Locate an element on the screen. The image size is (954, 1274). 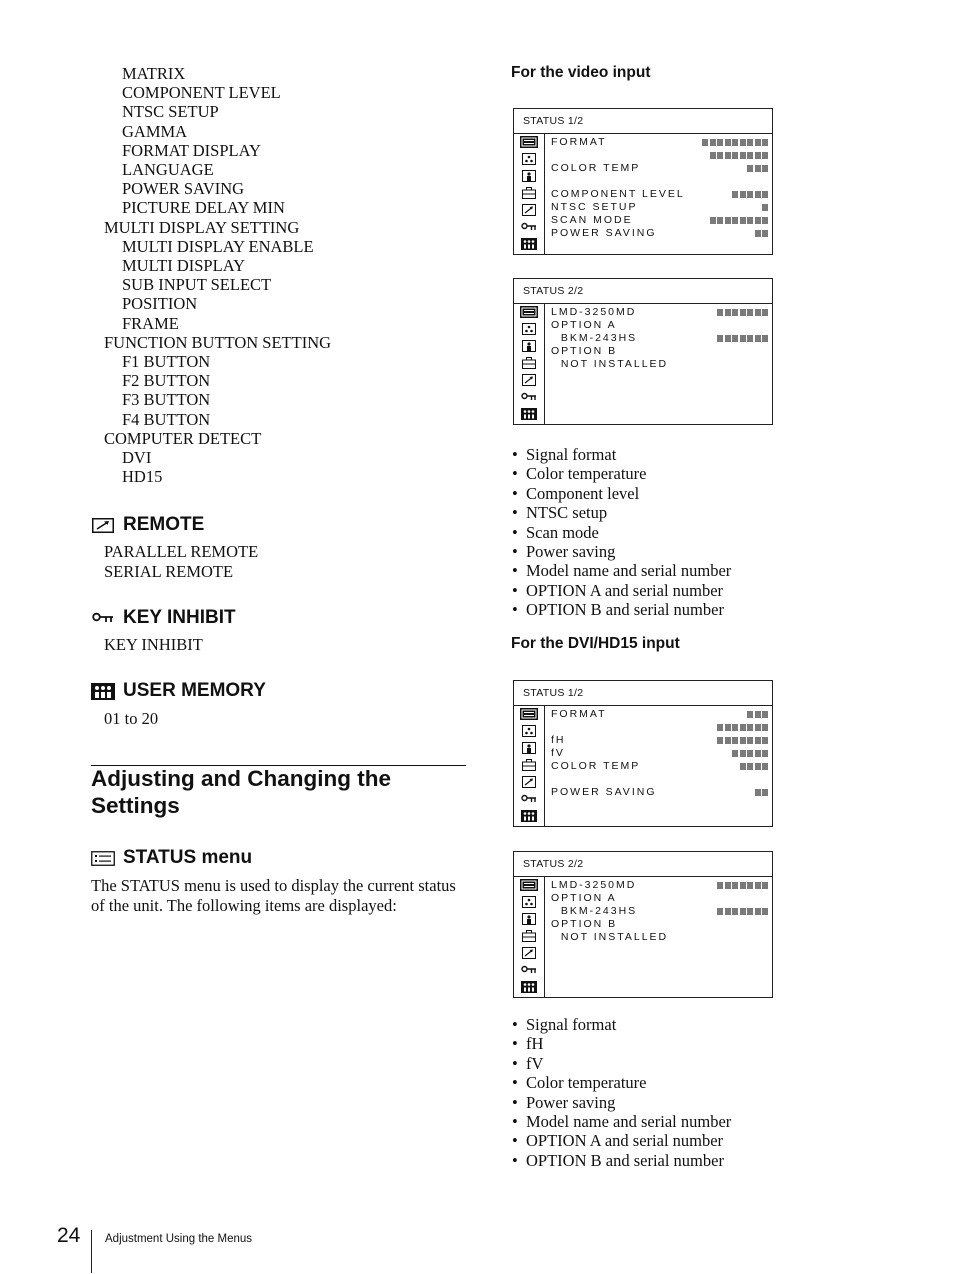
osd-status-row: OPTION B is located at coordinates (659, 924).